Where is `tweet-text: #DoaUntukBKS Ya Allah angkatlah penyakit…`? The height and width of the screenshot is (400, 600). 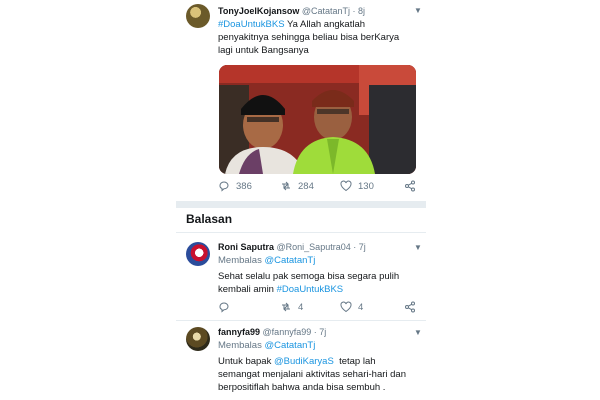 tweet-text: #DoaUntukBKS Ya Allah angkatlah penyakit… is located at coordinates (309, 37).